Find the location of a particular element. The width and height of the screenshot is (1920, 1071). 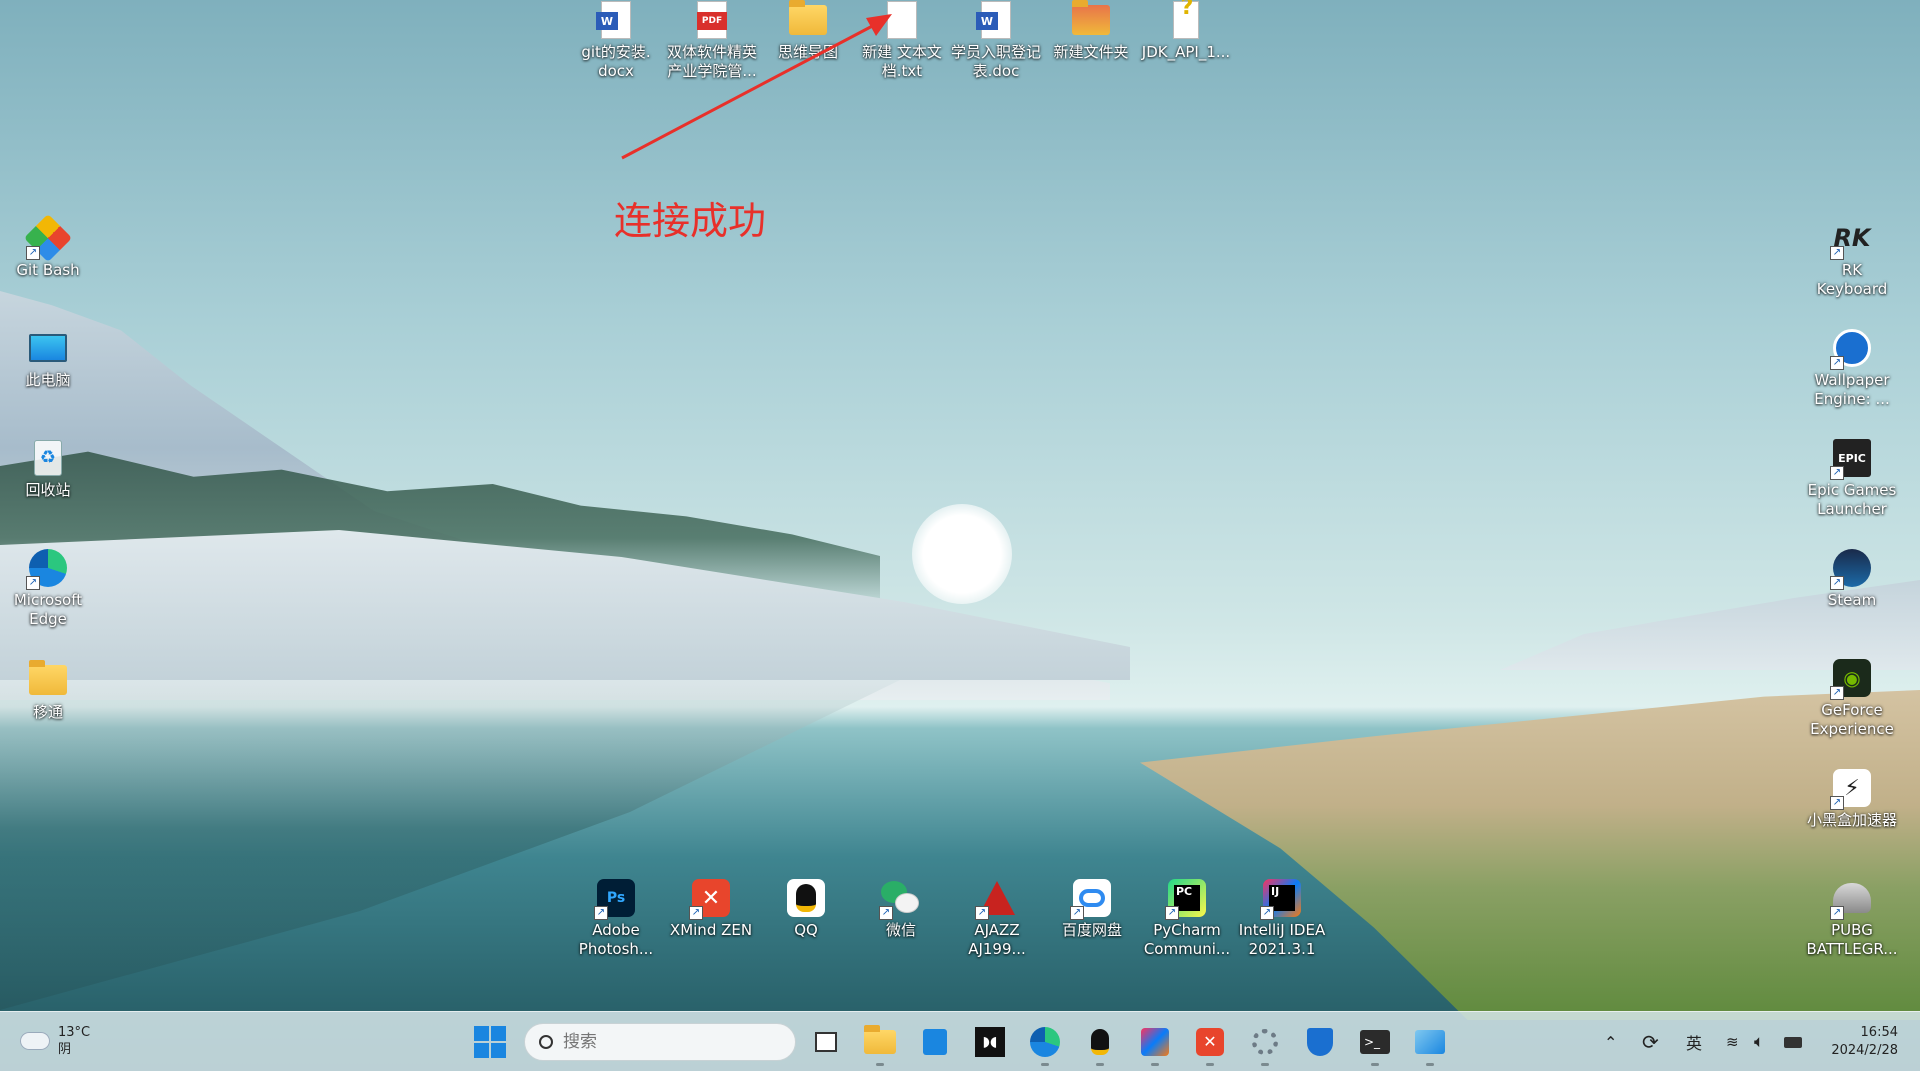

xiaoheihe-icon: ⚡ ↗ is located at coordinates (1851, 789).